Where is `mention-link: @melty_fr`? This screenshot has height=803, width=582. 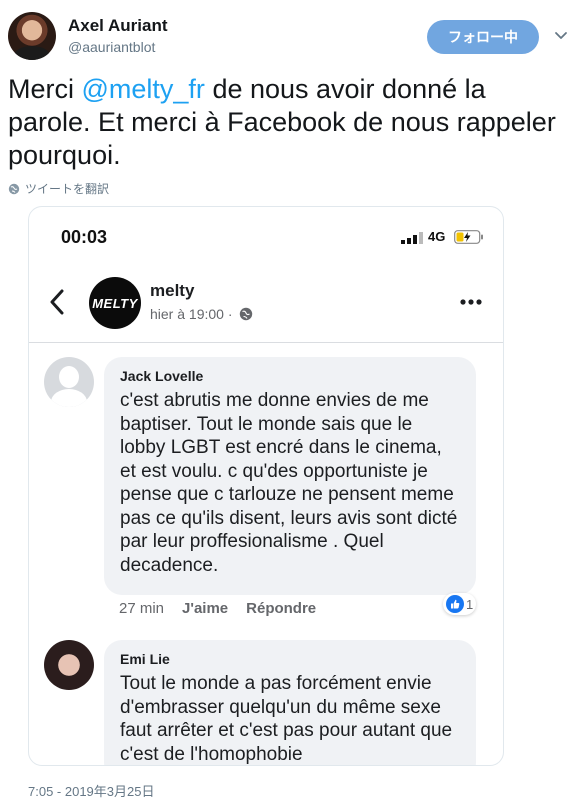
mention-link: @melty_fr is located at coordinates (143, 89).